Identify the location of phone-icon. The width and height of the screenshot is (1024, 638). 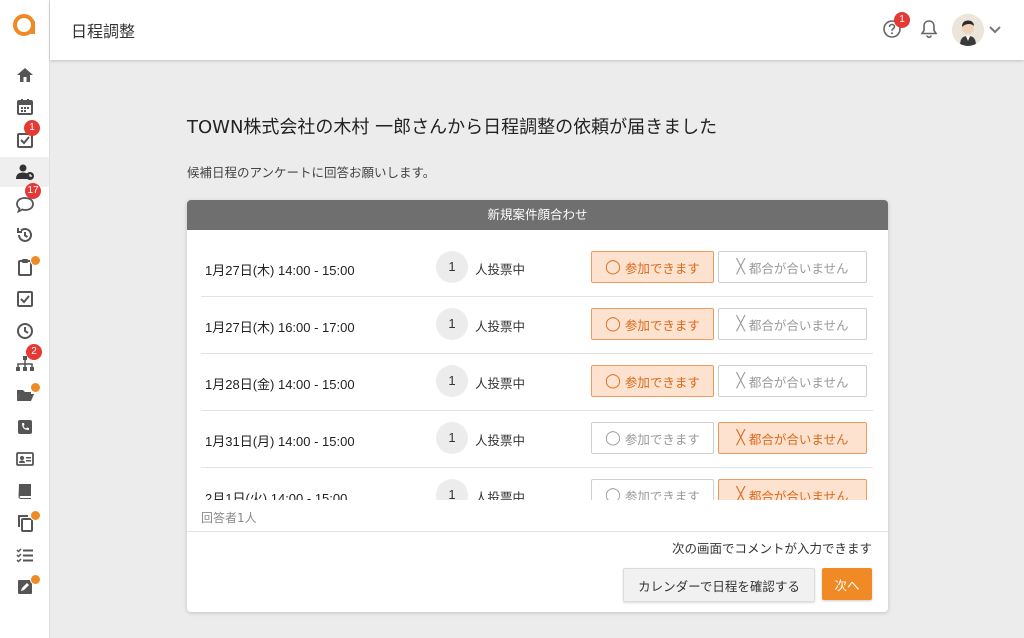
(24, 427).